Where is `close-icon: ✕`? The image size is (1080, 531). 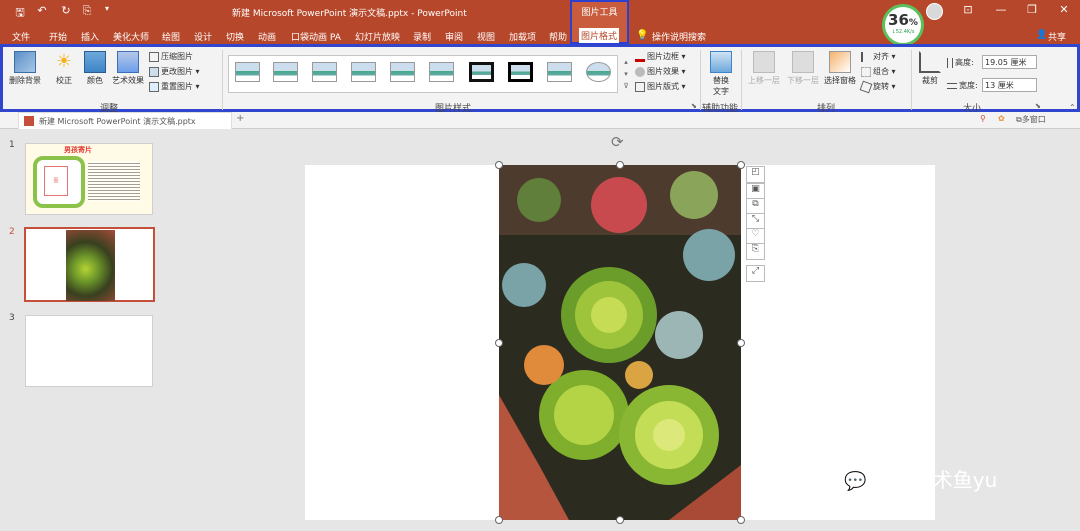 close-icon: ✕ is located at coordinates (1064, 9).